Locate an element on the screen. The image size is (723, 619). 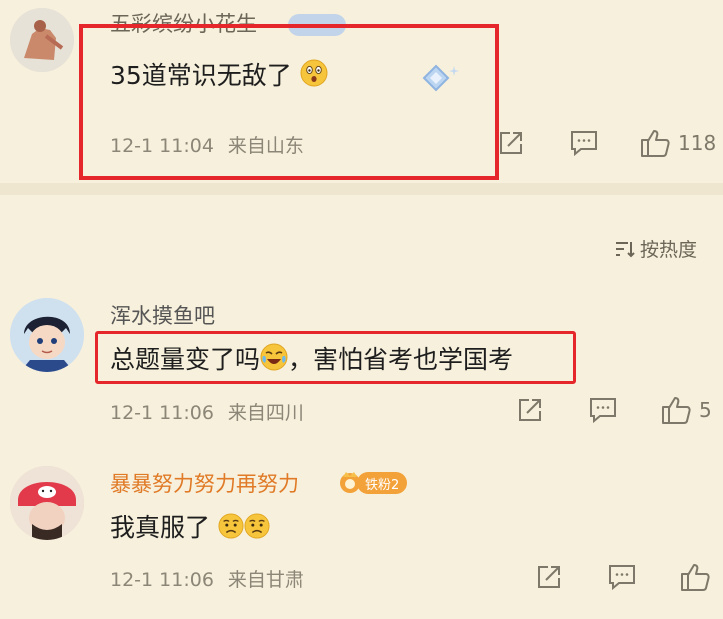
comment-meta: 12-1 11:06 来自甘肃 is located at coordinates (207, 578).